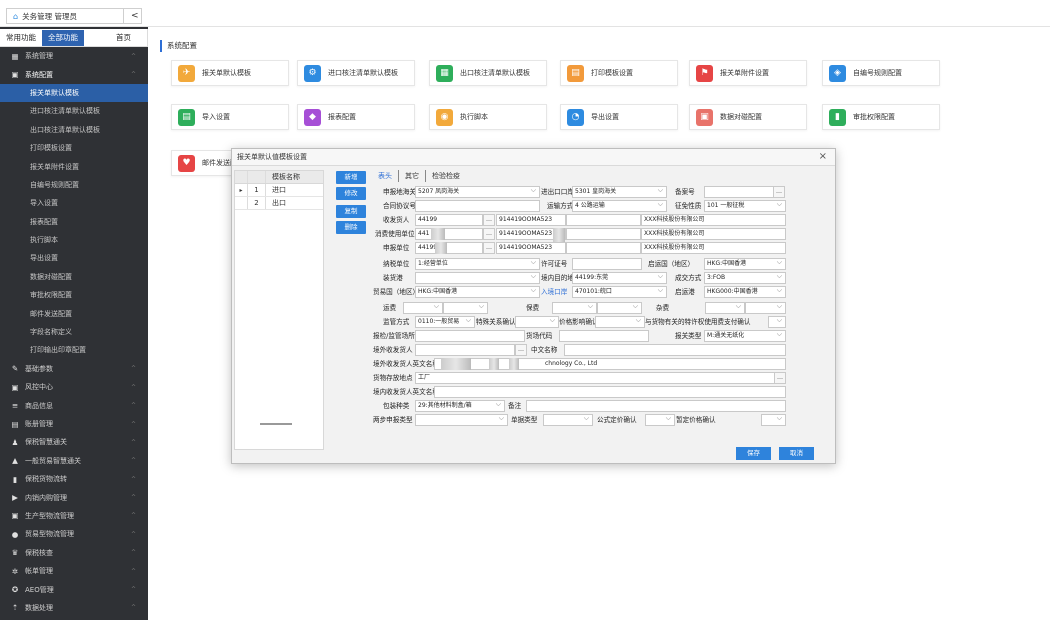 The width and height of the screenshot is (1050, 620). What do you see at coordinates (279, 203) in the screenshot?
I see `table-row: 2 出口` at bounding box center [279, 203].